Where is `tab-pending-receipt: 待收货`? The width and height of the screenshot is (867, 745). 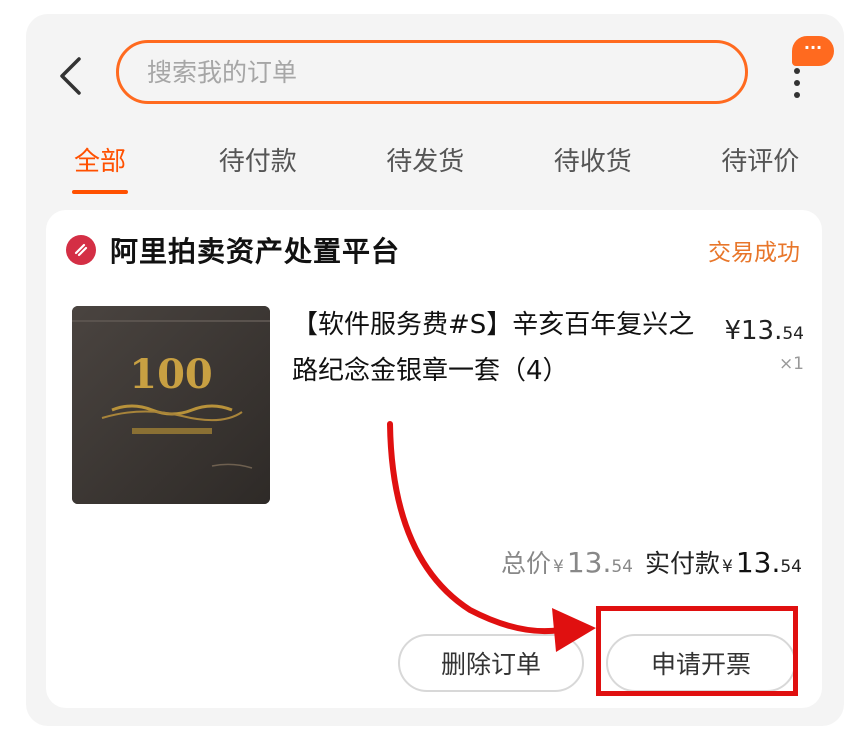
tab-pending-receipt: 待收货 is located at coordinates (593, 172).